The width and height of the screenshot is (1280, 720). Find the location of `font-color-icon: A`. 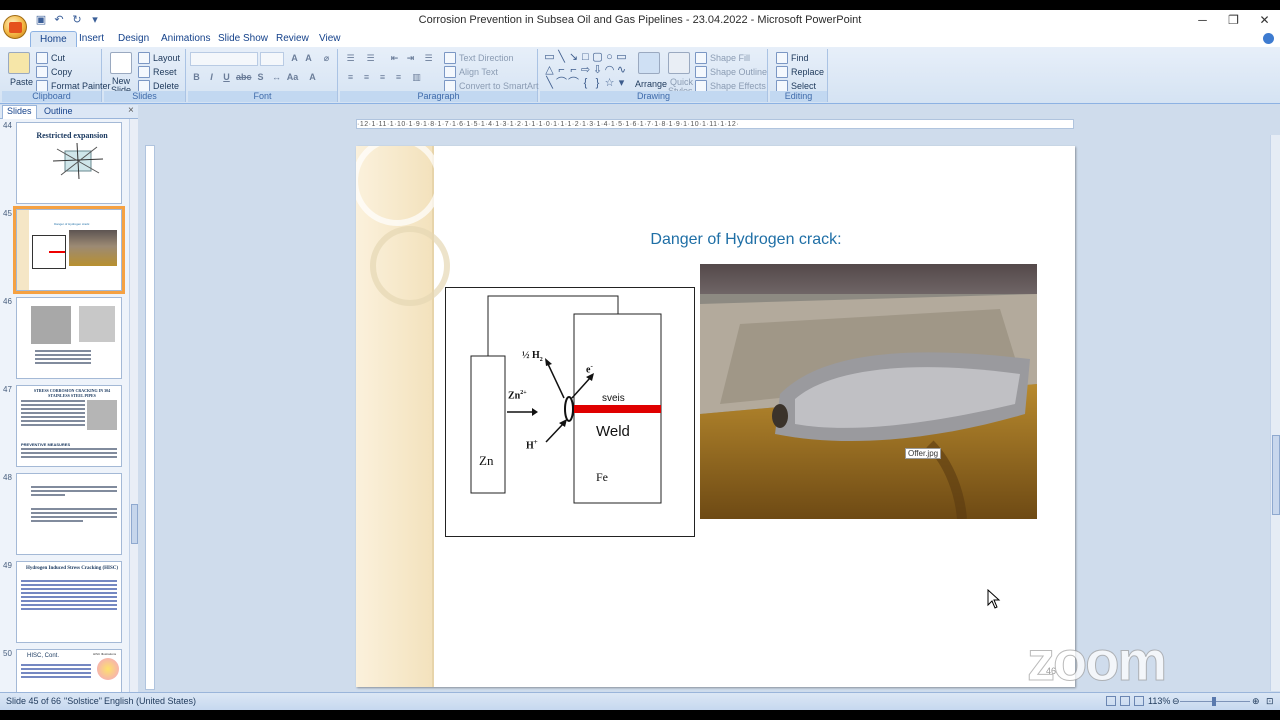

font-color-icon: A is located at coordinates (312, 77).